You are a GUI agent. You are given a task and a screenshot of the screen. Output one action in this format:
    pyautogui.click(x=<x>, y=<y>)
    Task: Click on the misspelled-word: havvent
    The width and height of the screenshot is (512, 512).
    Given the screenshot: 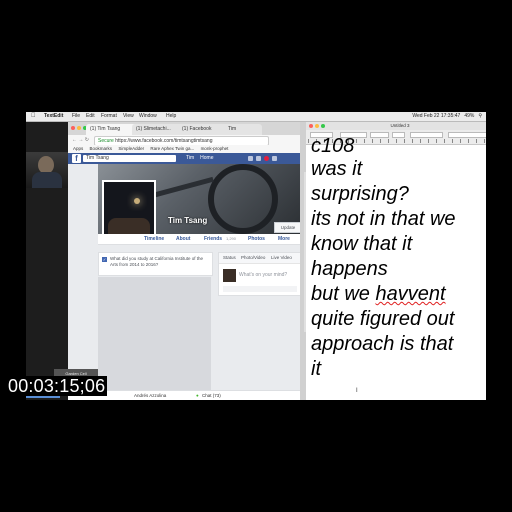 What is the action you would take?
    pyautogui.click(x=410, y=294)
    